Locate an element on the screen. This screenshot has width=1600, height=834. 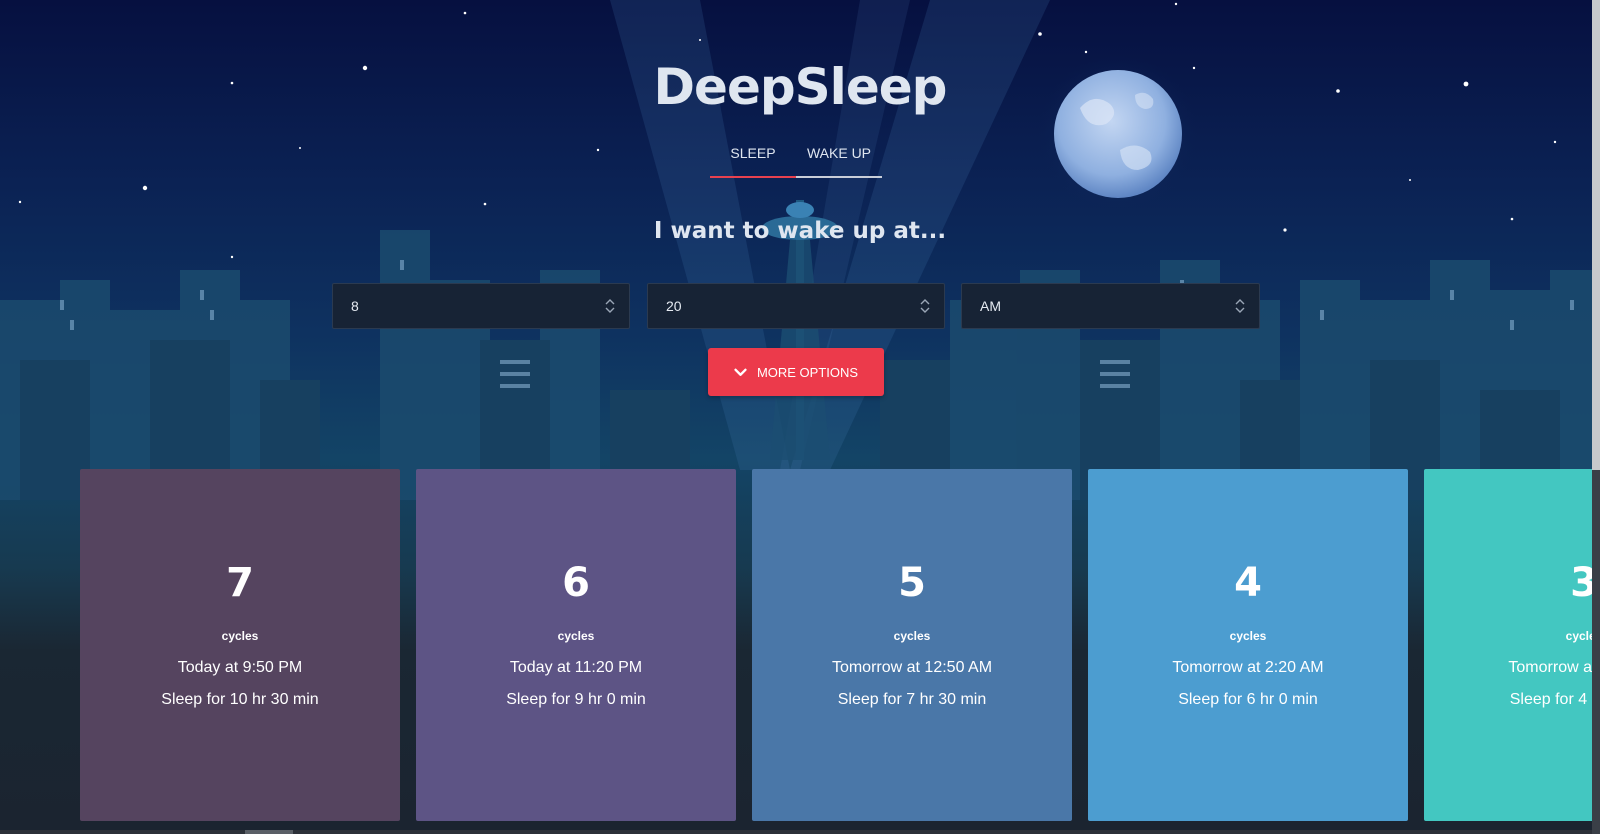
more-options-label: MORE OPTIONS is located at coordinates (807, 372).